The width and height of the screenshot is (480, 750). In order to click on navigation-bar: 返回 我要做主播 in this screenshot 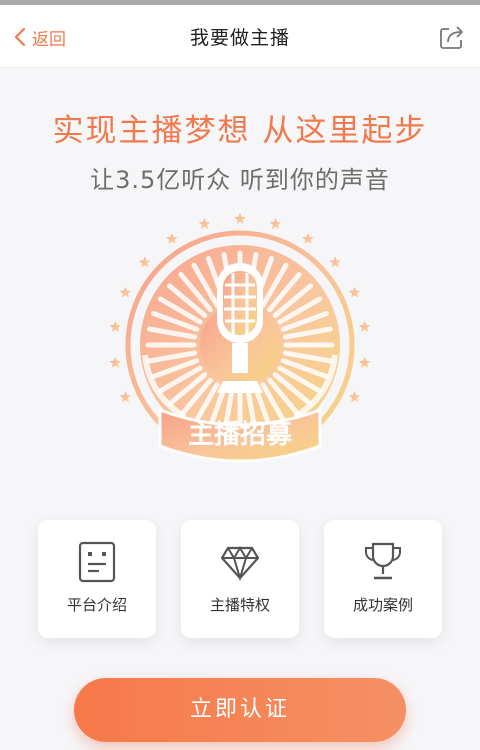, I will do `click(240, 36)`.